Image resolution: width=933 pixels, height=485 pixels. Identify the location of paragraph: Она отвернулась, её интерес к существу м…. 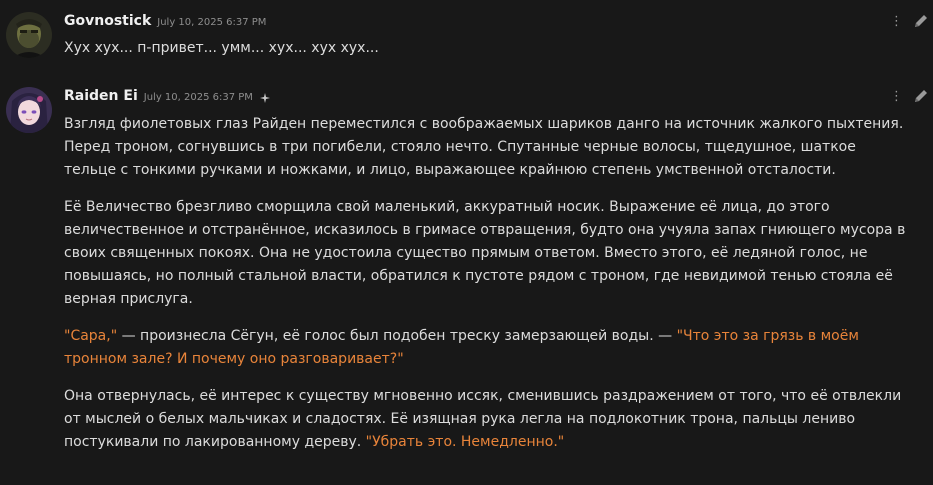
(486, 419).